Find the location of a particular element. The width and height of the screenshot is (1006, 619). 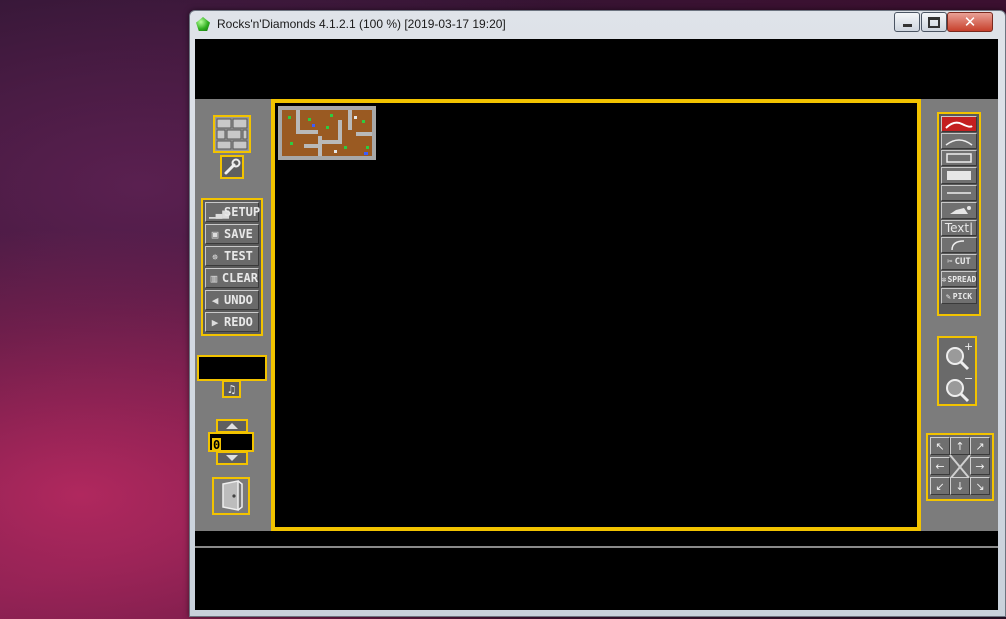

spread-tool-label: SPREAD is located at coordinates (962, 279).